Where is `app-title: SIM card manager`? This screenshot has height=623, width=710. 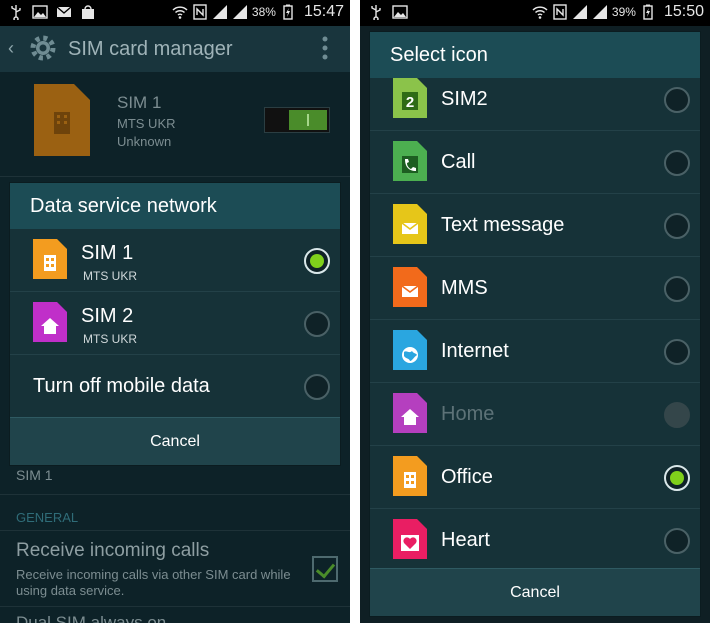 app-title: SIM card manager is located at coordinates (150, 49).